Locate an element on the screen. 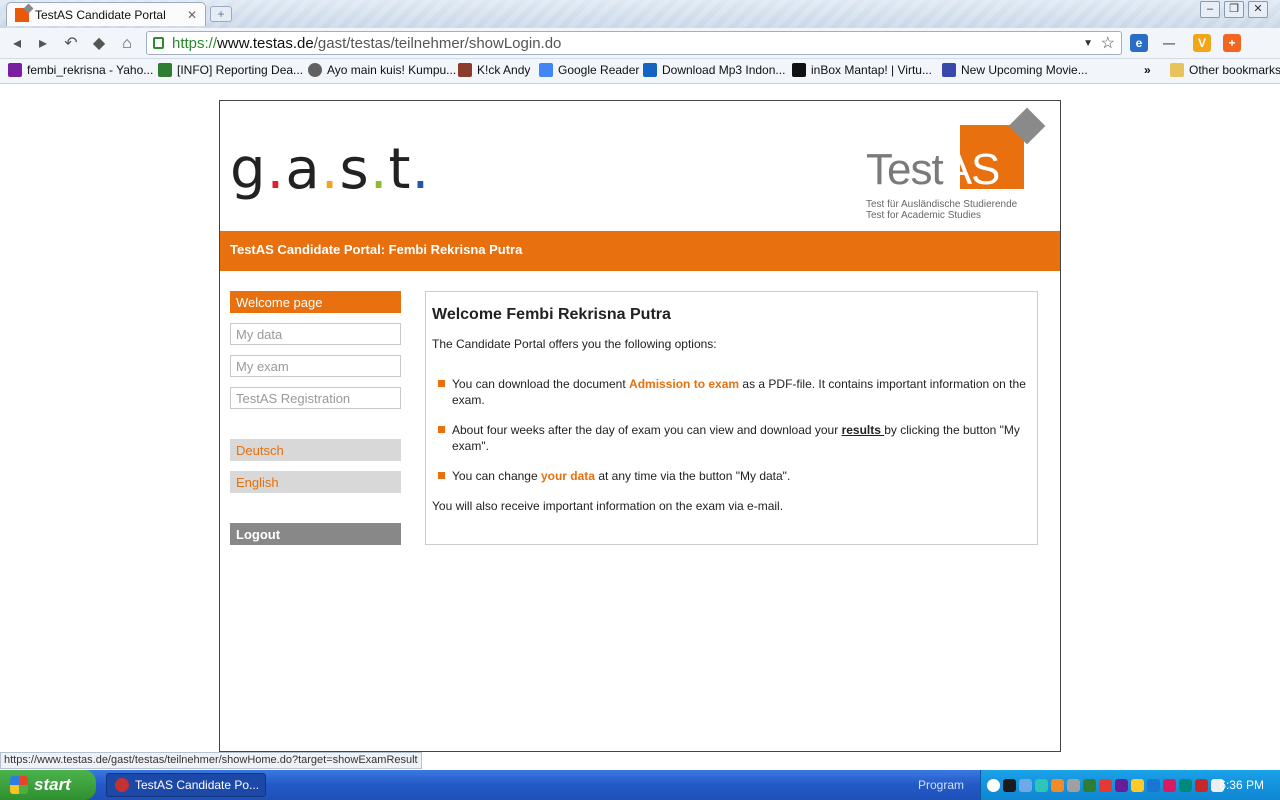 The width and height of the screenshot is (1280, 800). nav-testas-registration: TestAS Registration is located at coordinates (315, 398).